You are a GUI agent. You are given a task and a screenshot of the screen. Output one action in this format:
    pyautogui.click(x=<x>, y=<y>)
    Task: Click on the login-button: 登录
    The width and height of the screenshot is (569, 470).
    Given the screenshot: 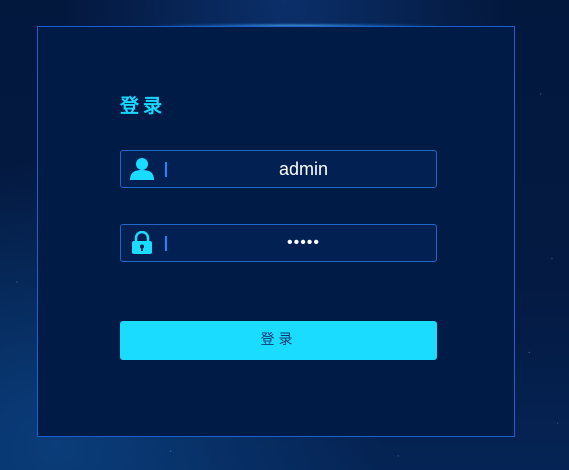 What is the action you would take?
    pyautogui.click(x=278, y=340)
    